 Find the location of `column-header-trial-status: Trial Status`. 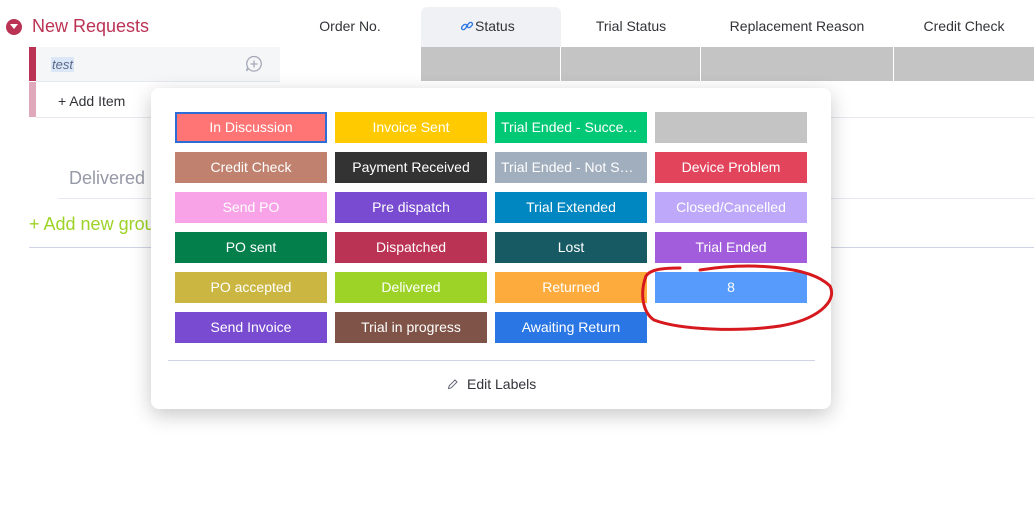

column-header-trial-status: Trial Status is located at coordinates (631, 27).